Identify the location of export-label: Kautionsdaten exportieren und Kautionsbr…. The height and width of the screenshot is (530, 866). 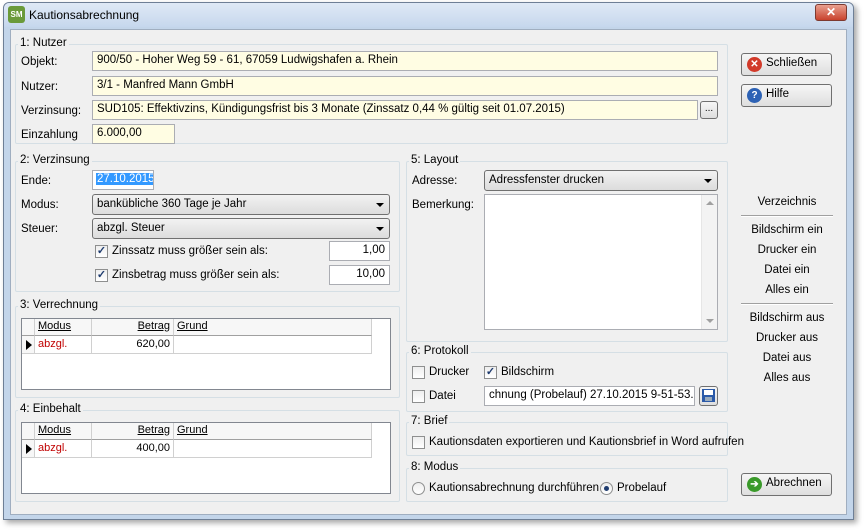
(586, 442).